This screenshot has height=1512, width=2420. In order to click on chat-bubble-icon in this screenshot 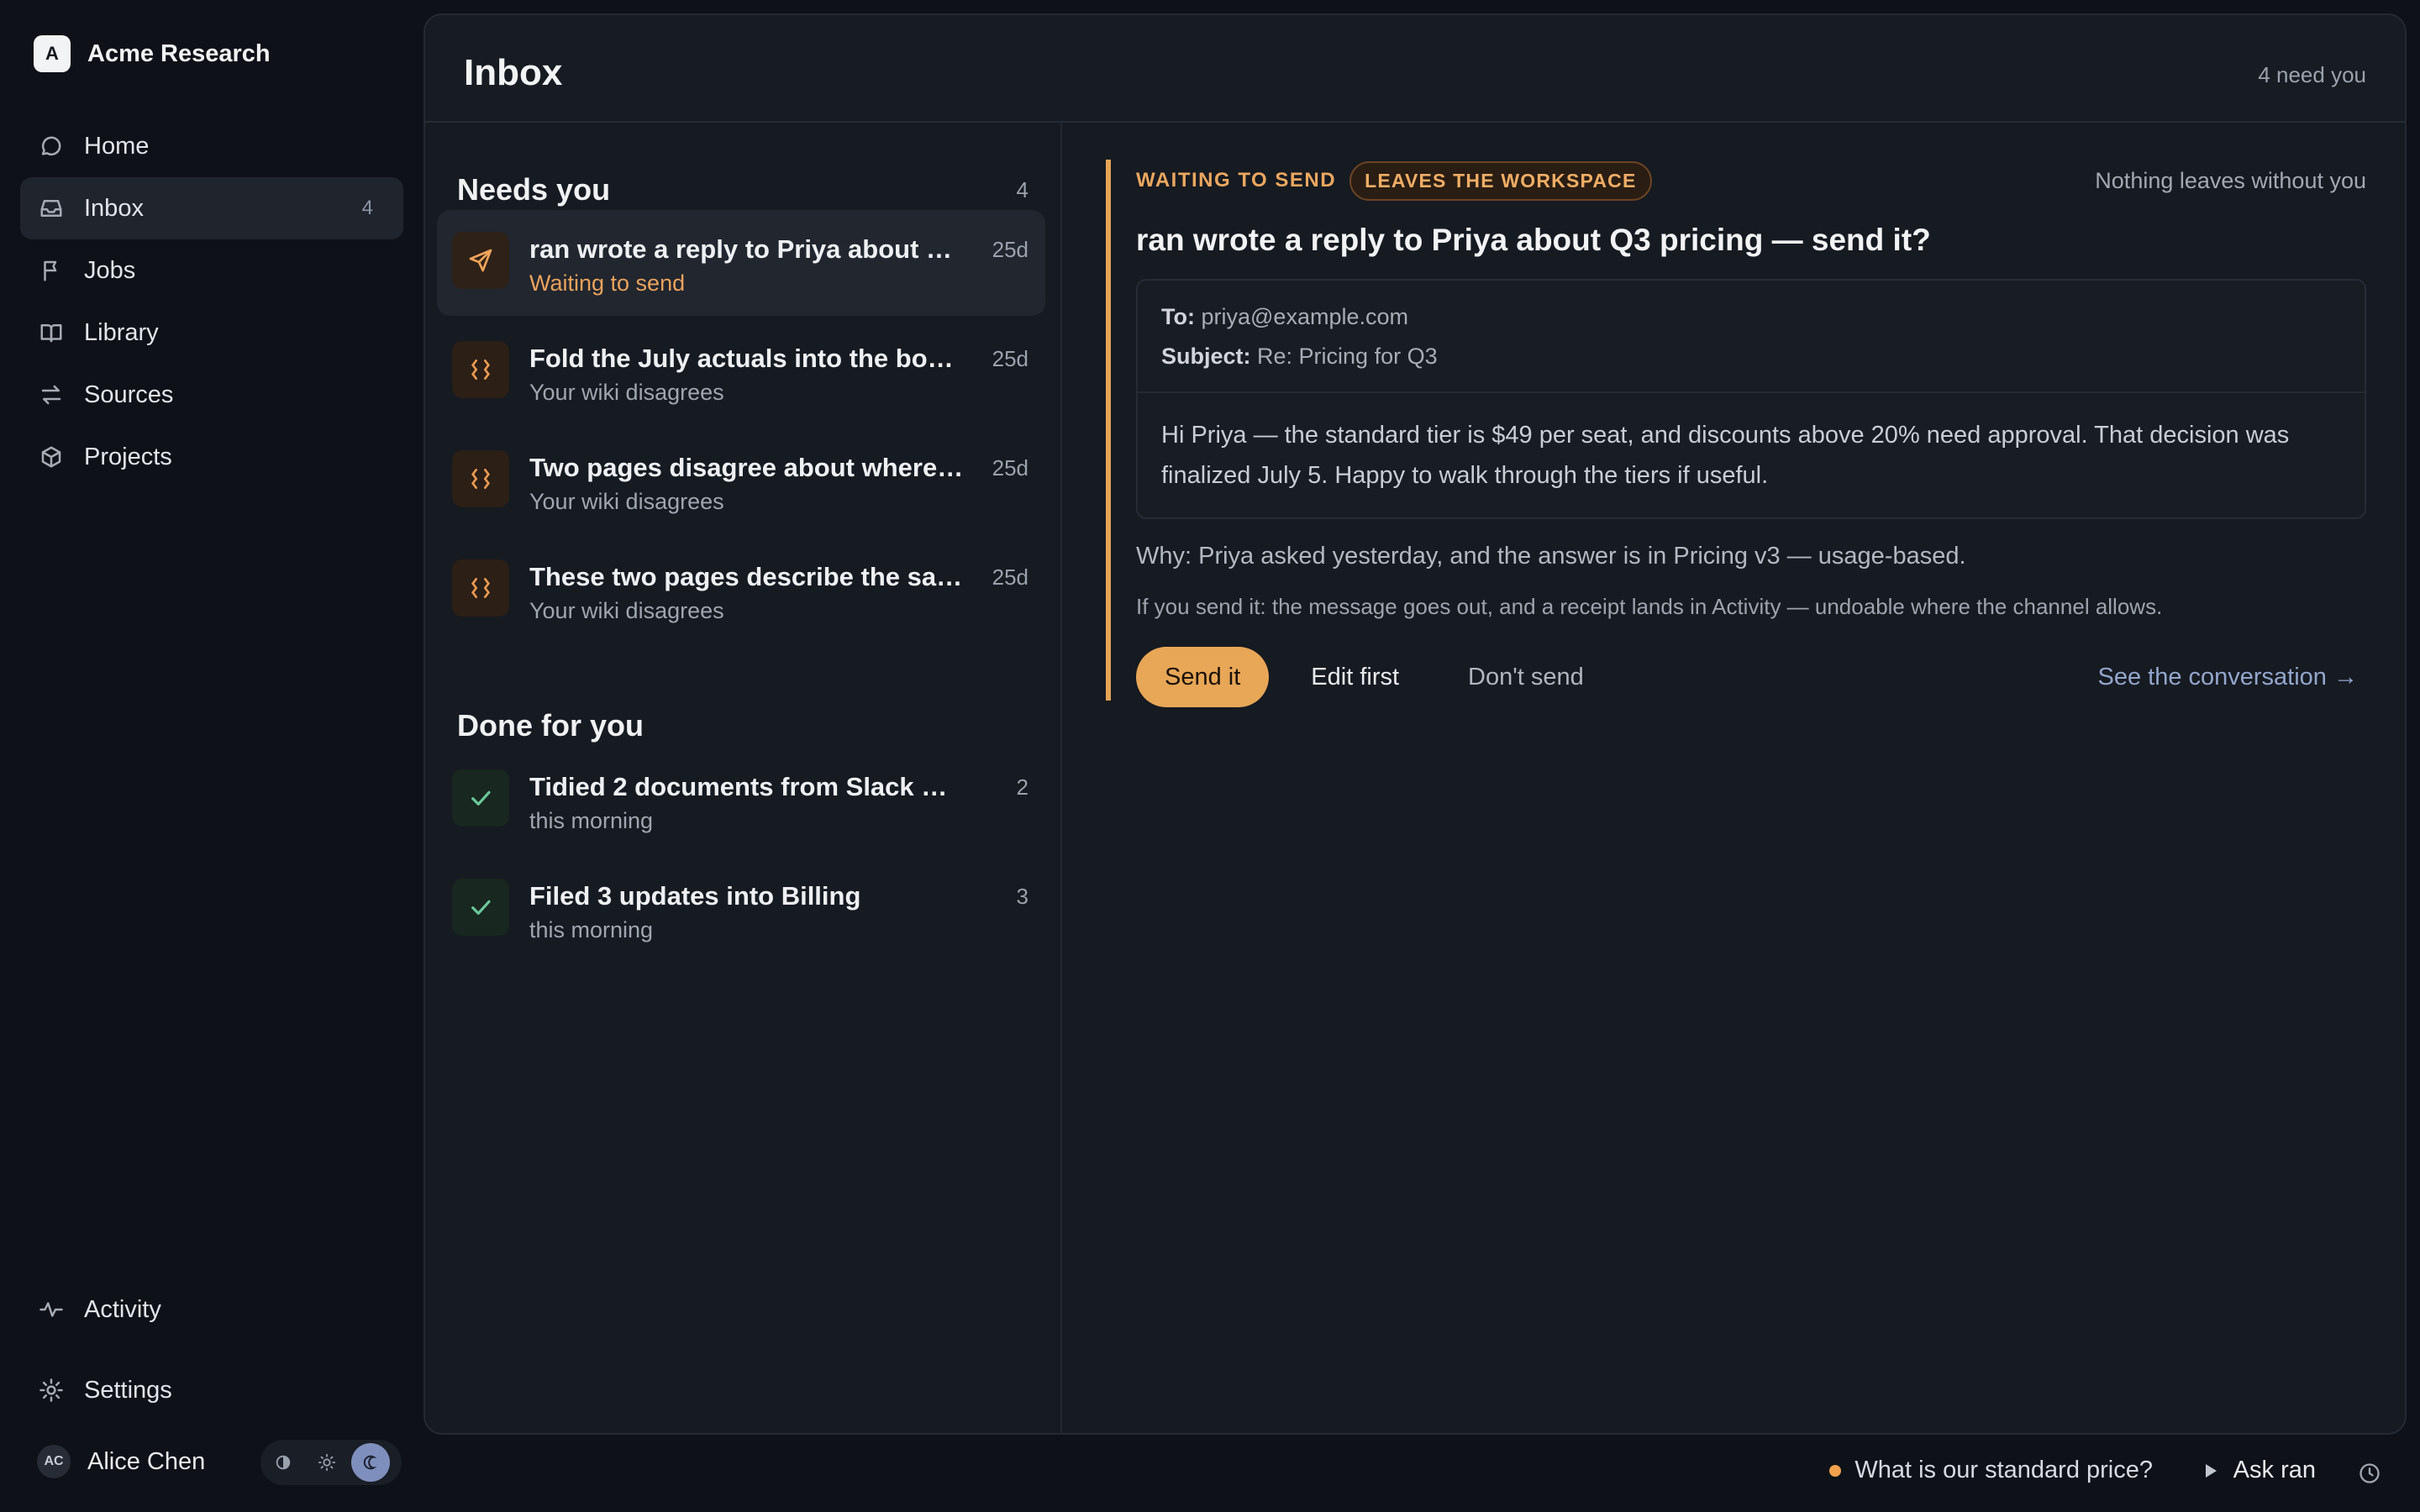, I will do `click(52, 146)`.